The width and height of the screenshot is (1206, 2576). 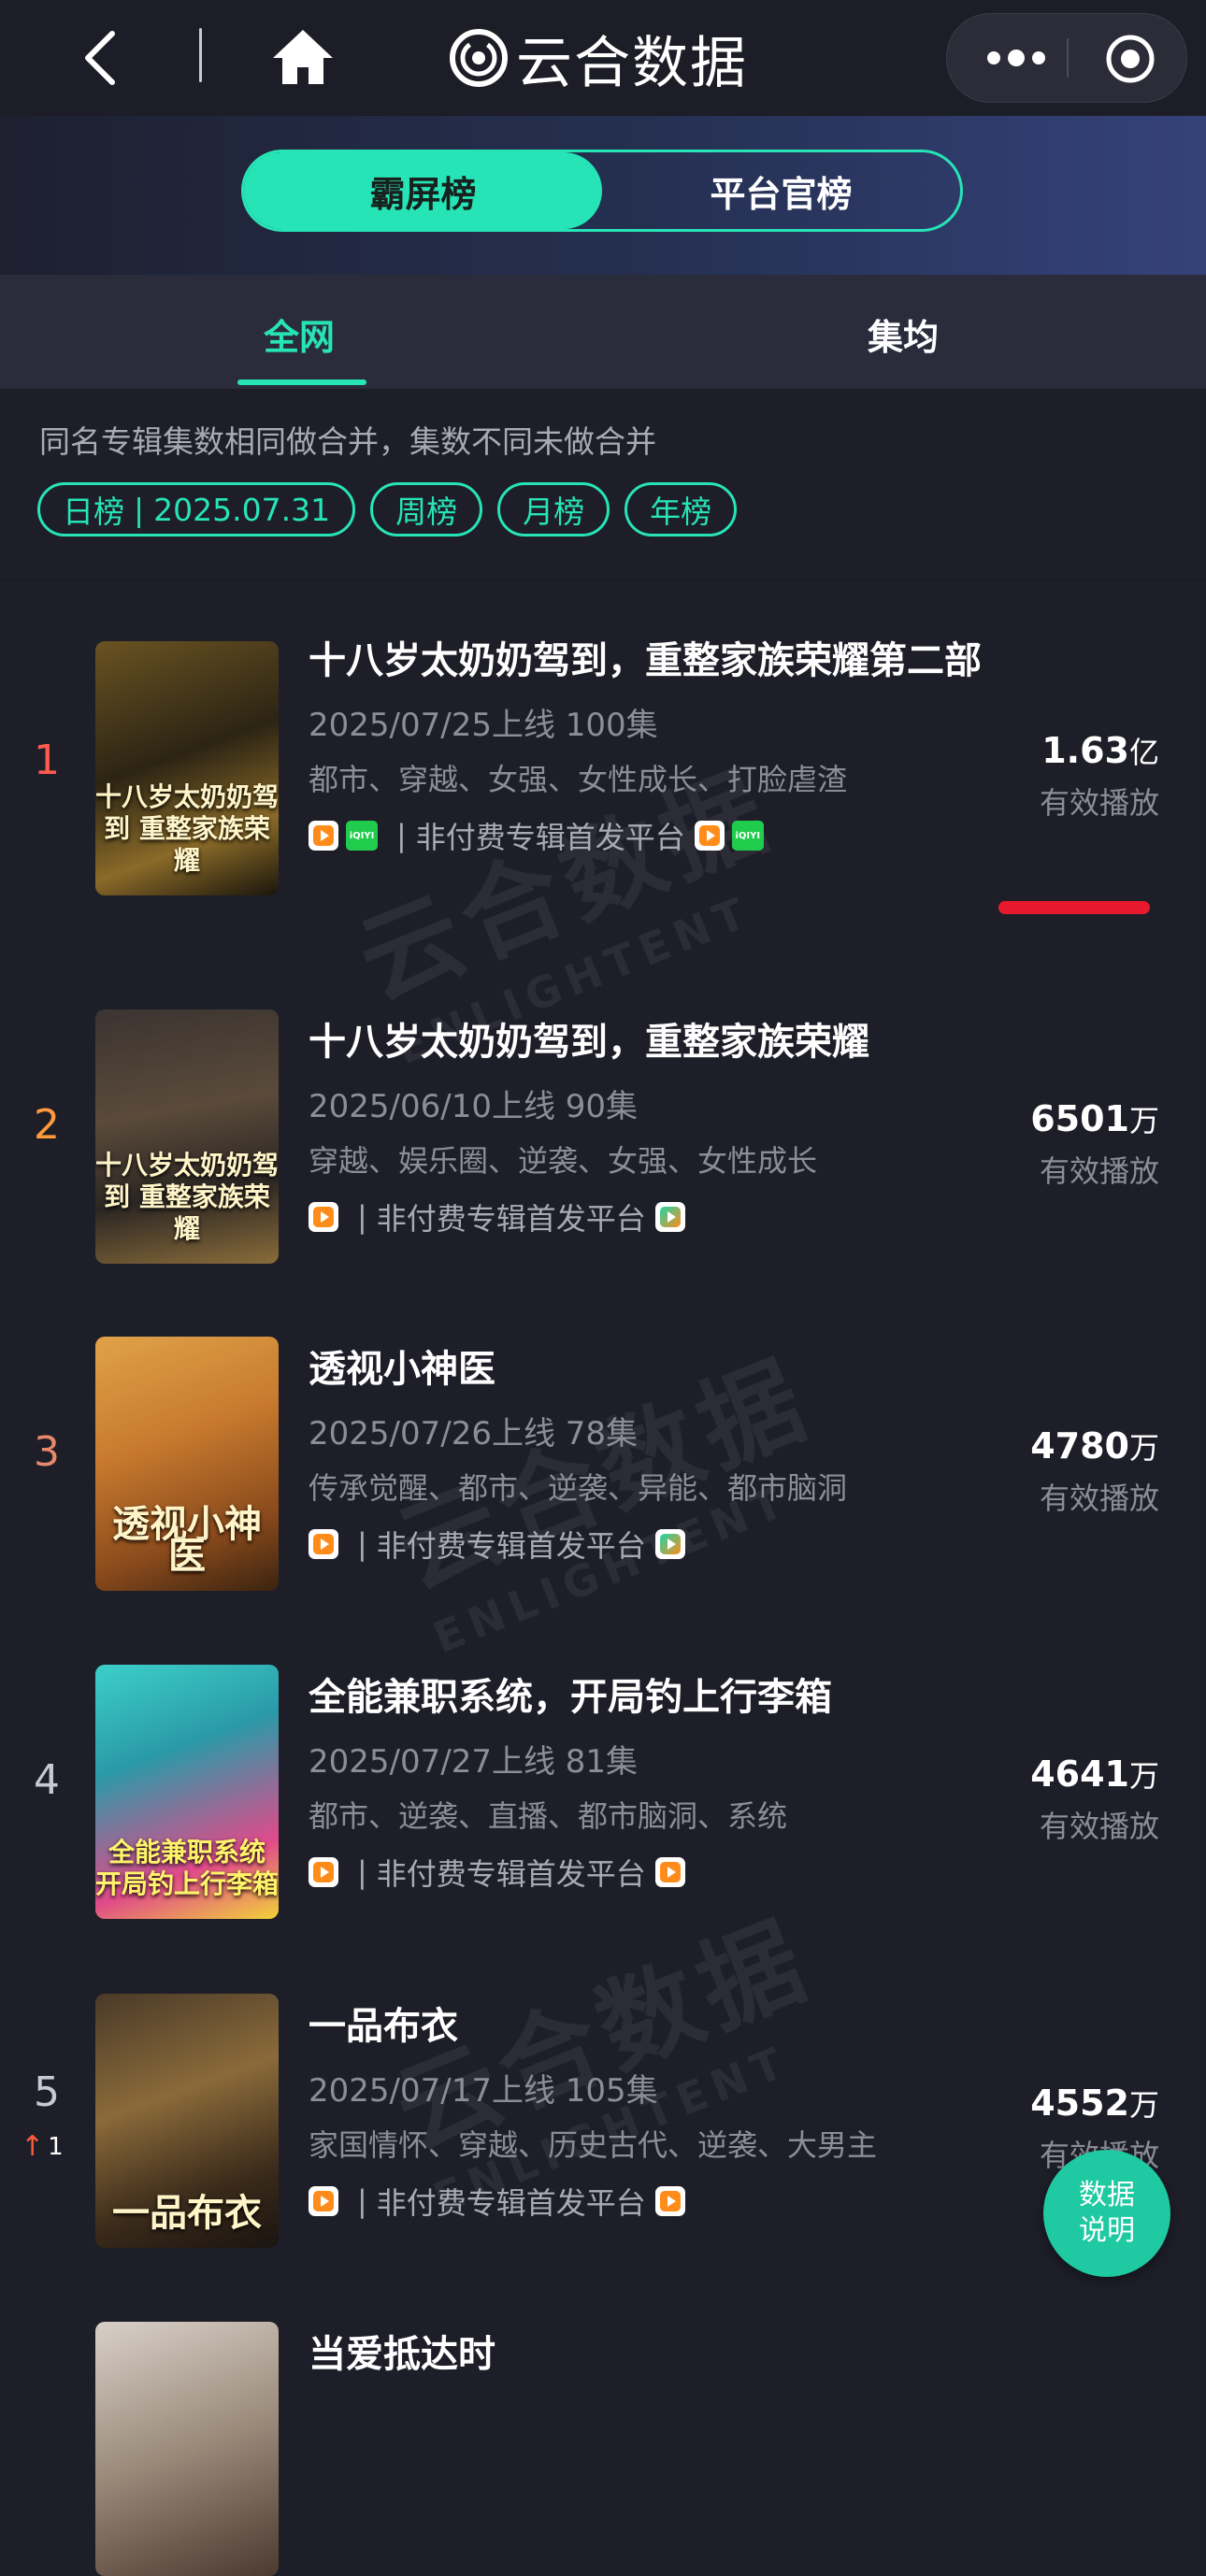 What do you see at coordinates (362, 836) in the screenshot?
I see `iqiyi-icon: iQIYI` at bounding box center [362, 836].